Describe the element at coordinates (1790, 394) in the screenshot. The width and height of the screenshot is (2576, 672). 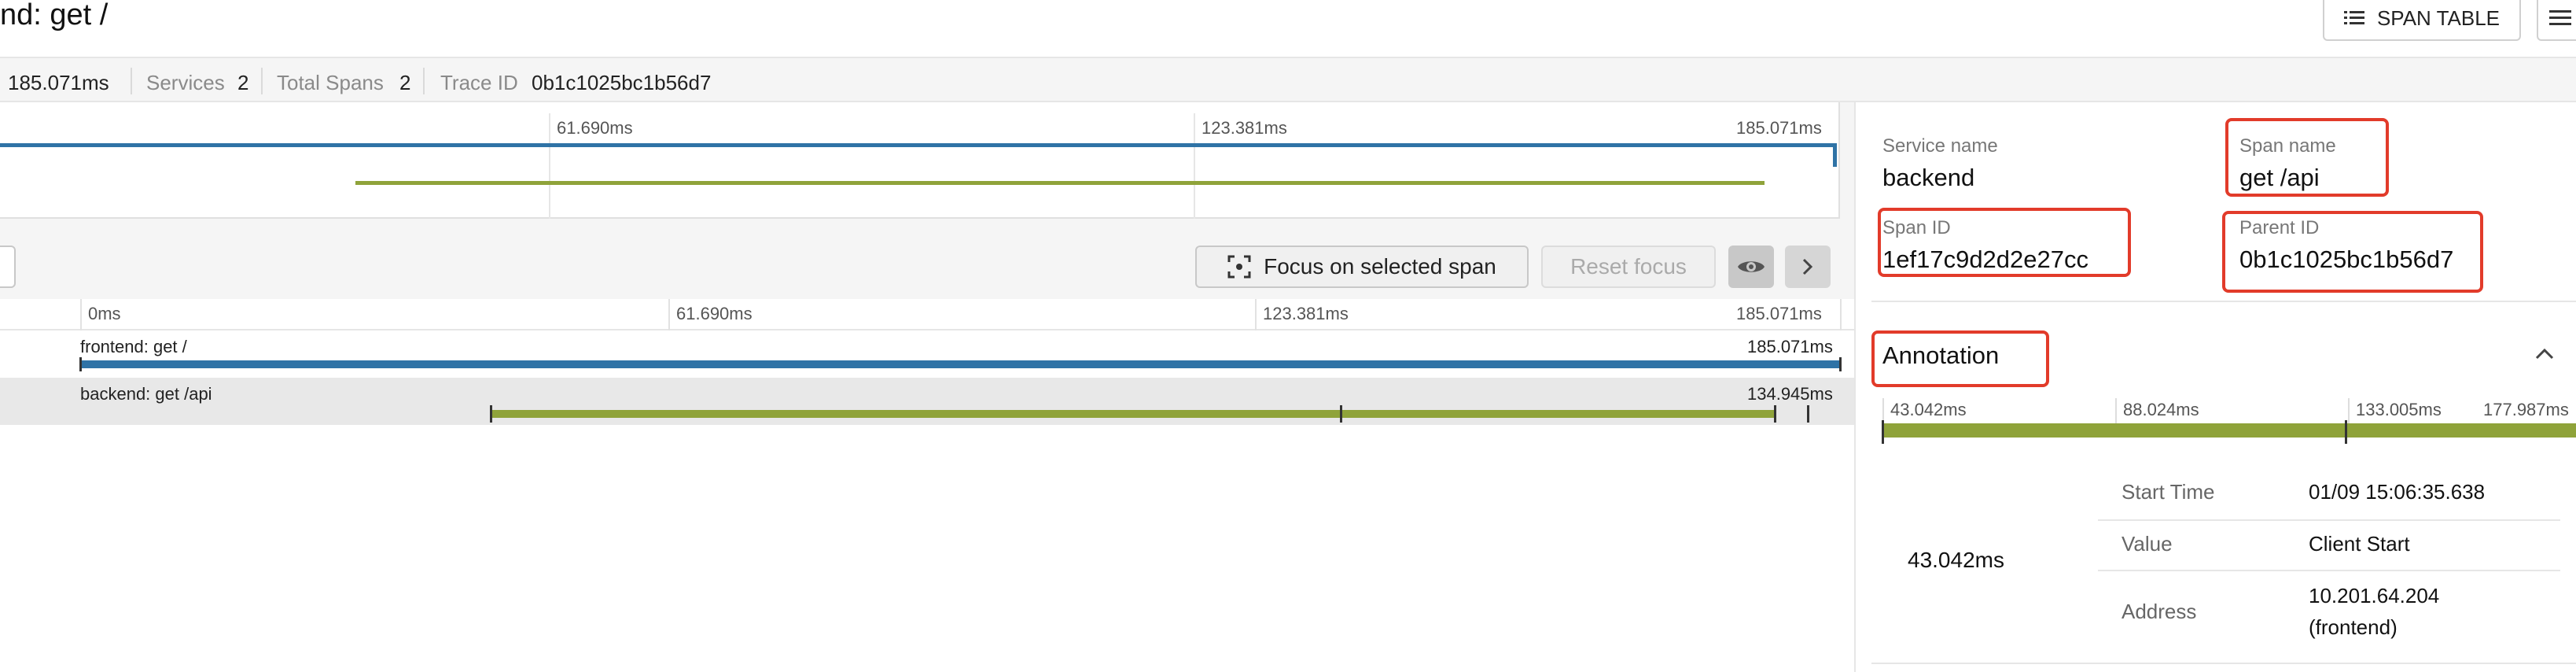
I see `span-duration: 134.945ms` at that location.